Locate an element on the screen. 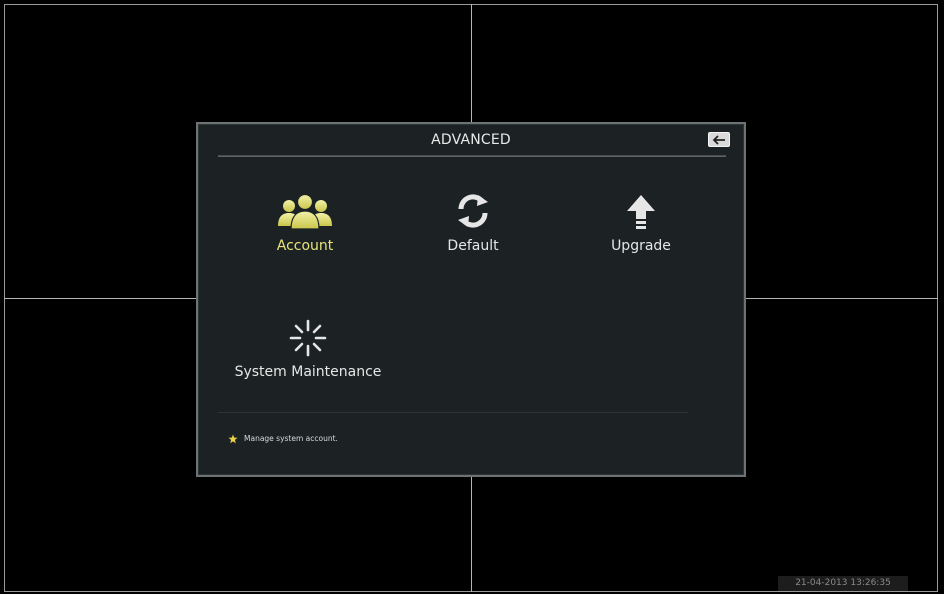 This screenshot has width=944, height=594. refresh-icon is located at coordinates (473, 211).